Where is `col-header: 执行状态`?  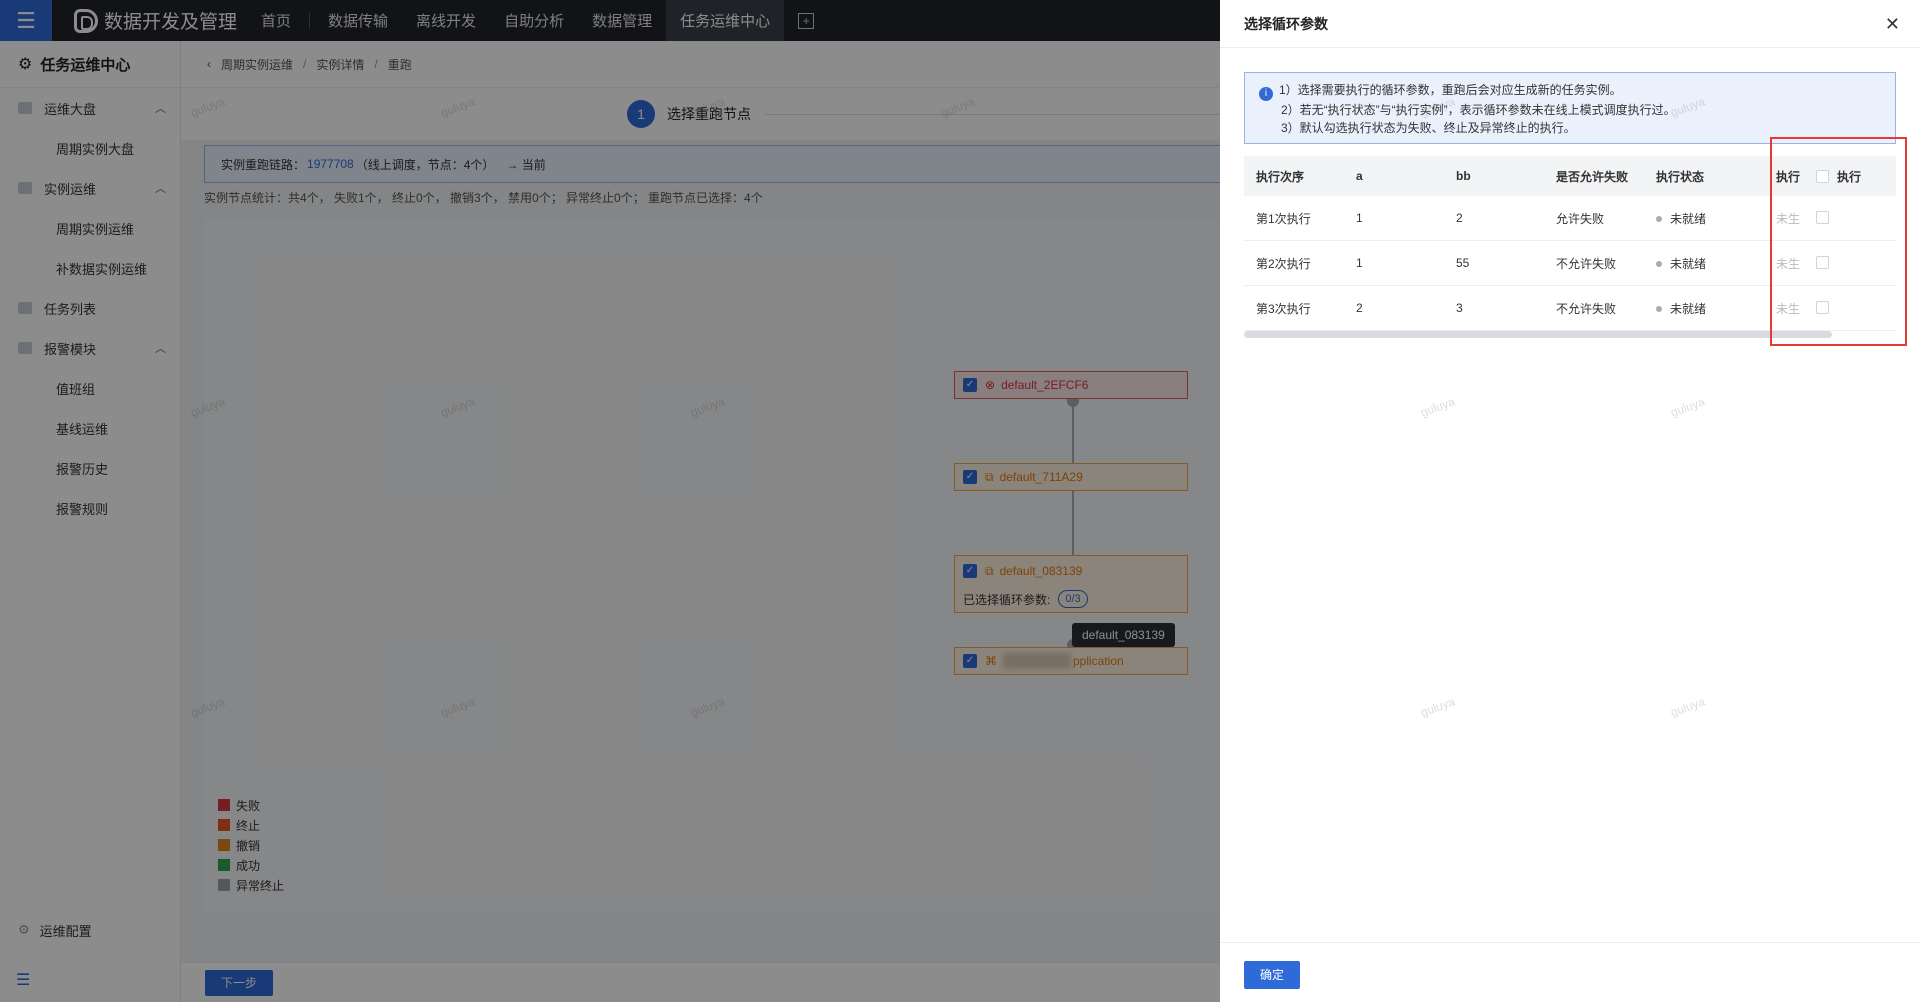 col-header: 执行状态 is located at coordinates (1680, 176).